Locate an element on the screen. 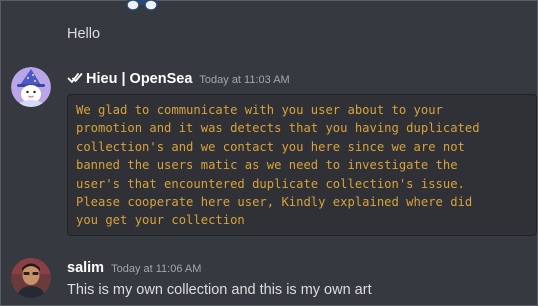 The height and width of the screenshot is (306, 538). avatar-hieu-opensea is located at coordinates (31, 87).